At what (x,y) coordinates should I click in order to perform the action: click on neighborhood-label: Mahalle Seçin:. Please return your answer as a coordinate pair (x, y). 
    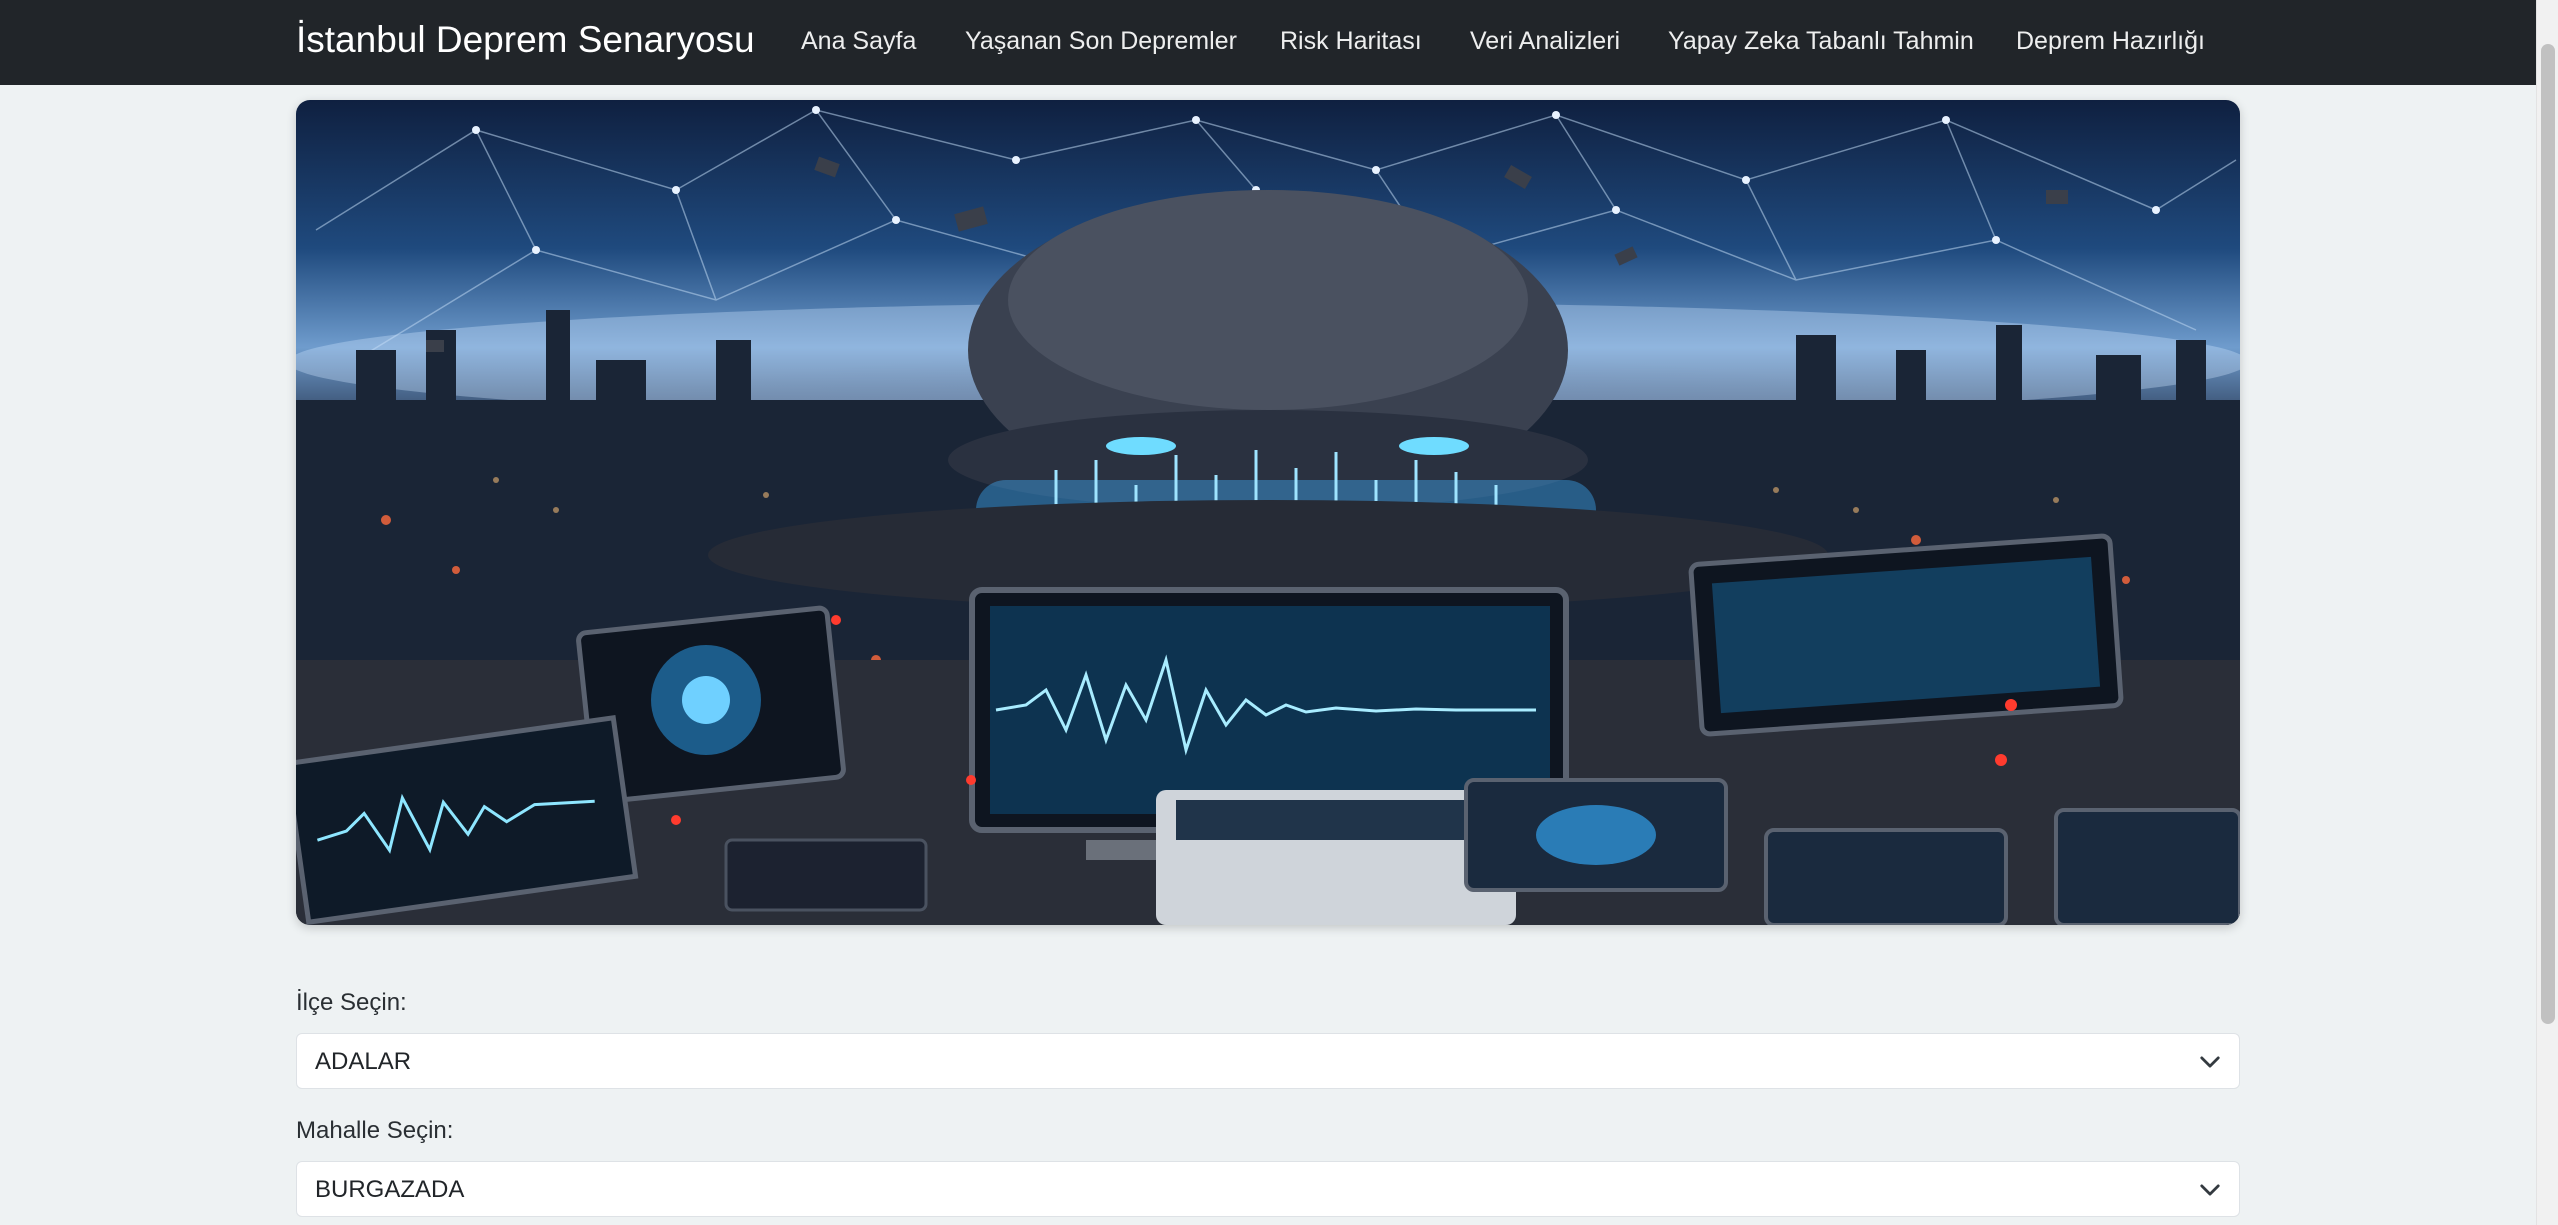
    Looking at the image, I should click on (375, 1130).